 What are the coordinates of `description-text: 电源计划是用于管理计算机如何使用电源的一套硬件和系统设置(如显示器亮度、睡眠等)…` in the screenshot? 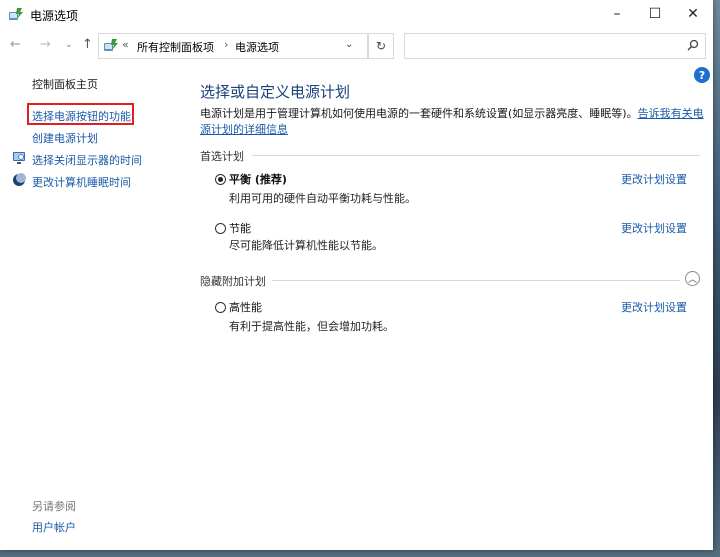 It's located at (419, 113).